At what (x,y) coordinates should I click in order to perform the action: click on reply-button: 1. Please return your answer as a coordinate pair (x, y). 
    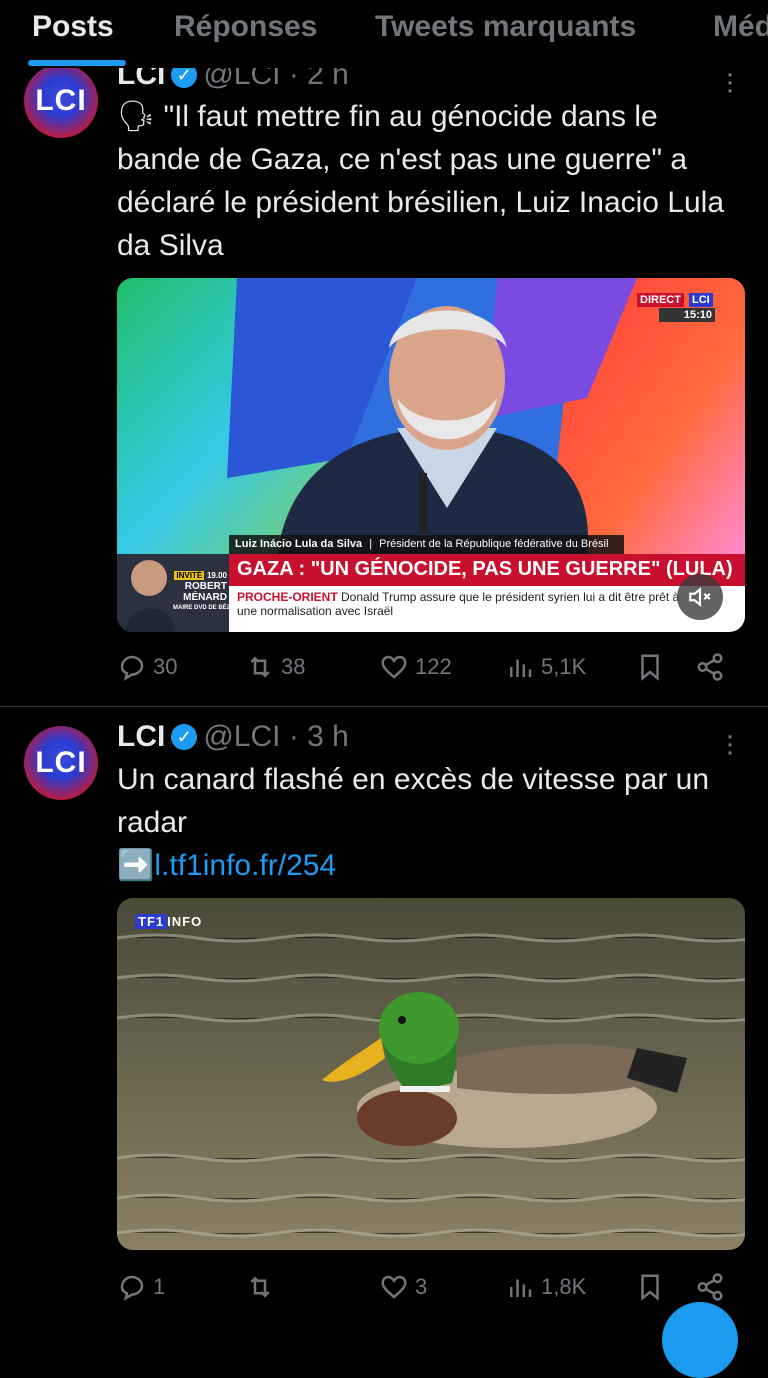
    Looking at the image, I should click on (141, 1287).